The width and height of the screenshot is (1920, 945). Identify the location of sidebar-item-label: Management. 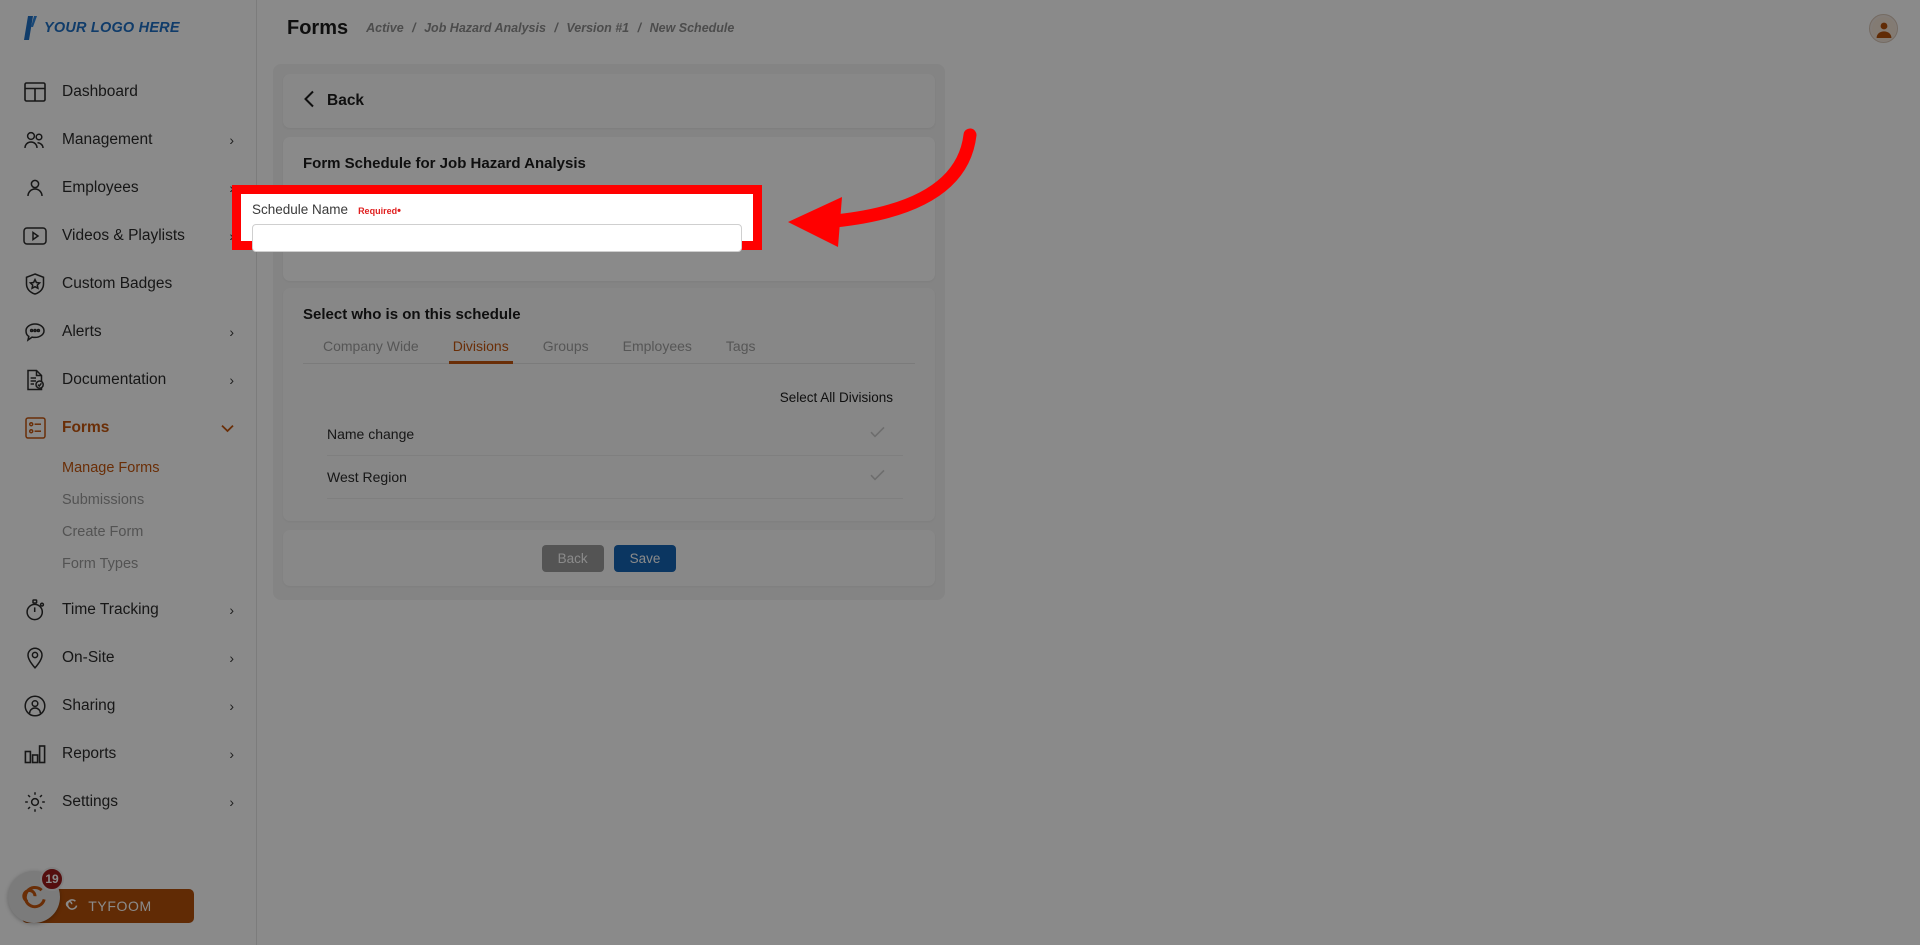
(107, 139).